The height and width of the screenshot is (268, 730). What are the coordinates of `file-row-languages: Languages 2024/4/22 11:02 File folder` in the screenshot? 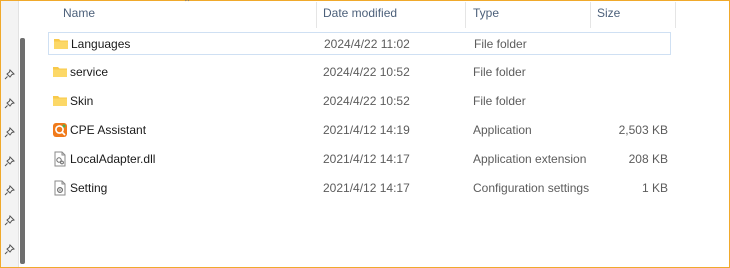 It's located at (359, 43).